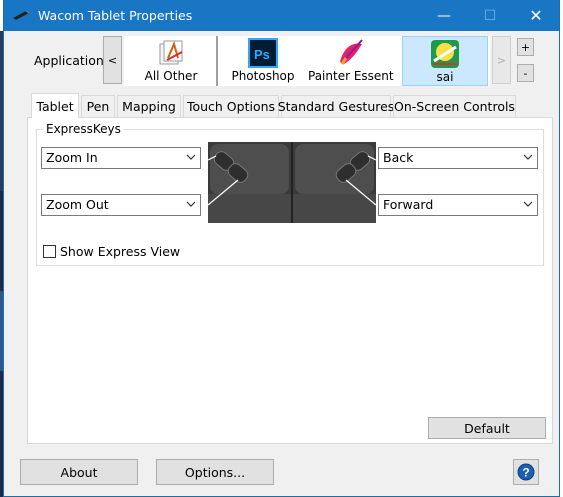 The image size is (563, 497). Describe the element at coordinates (501, 60) in the screenshot. I see `app-scroll-right-button: >` at that location.